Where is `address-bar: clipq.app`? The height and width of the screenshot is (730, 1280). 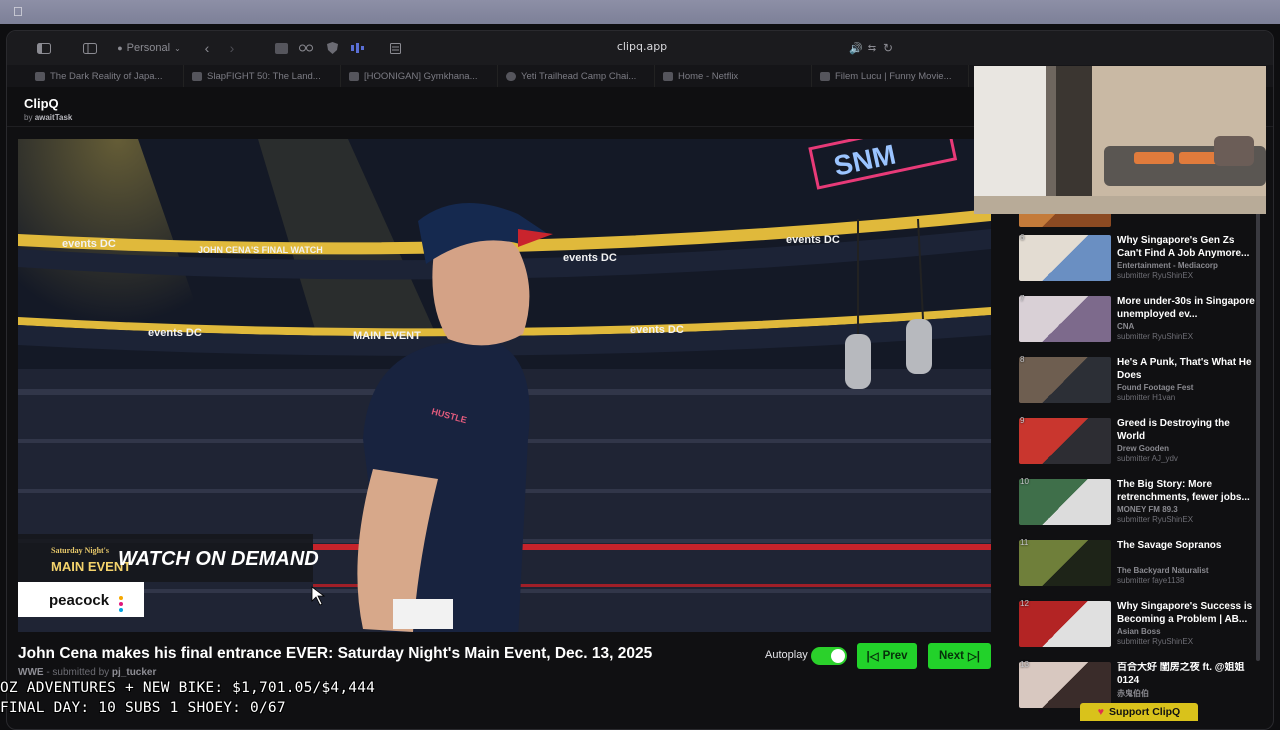
address-bar: clipq.app is located at coordinates (642, 46).